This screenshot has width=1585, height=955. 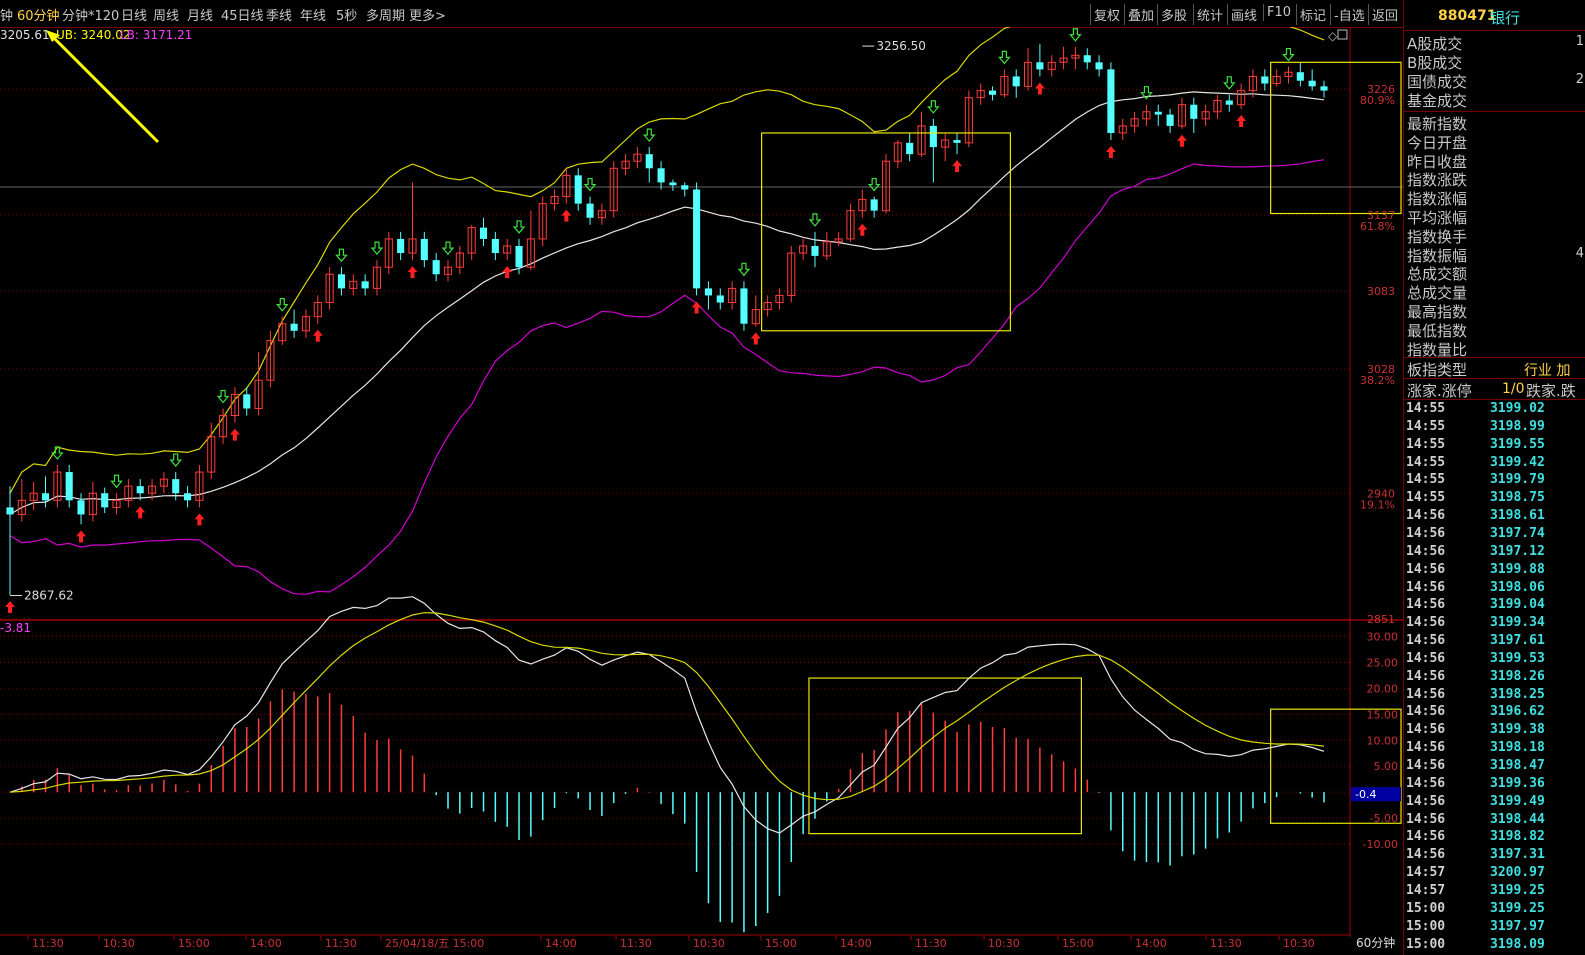 What do you see at coordinates (1517, 748) in the screenshot?
I see `tick-price: 3198.18` at bounding box center [1517, 748].